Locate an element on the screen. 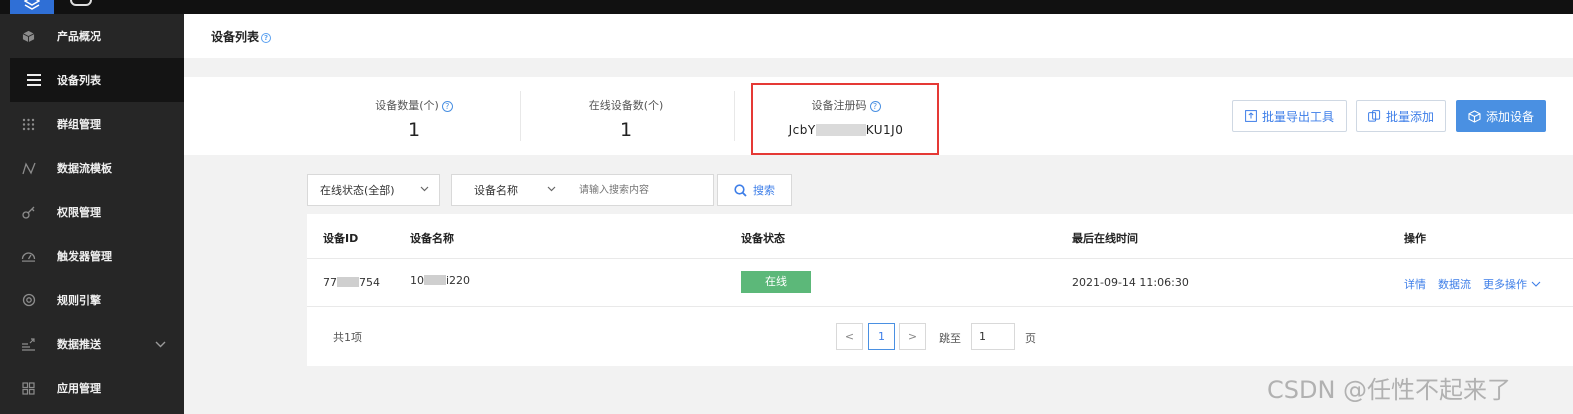 Image resolution: width=1573 pixels, height=414 pixels. device-name-cell: 10 i220 is located at coordinates (440, 280).